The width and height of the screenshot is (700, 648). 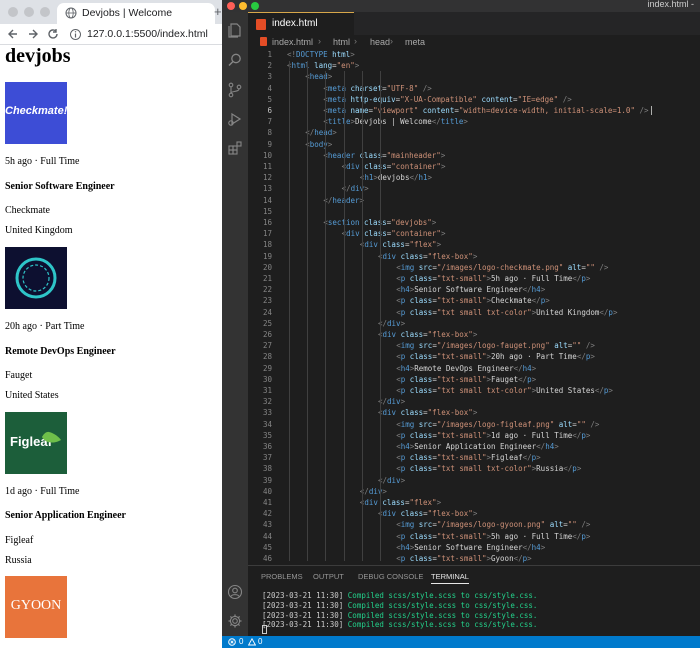 I want to click on code-line: <!DOCTYPE html>, so click(x=321, y=54).